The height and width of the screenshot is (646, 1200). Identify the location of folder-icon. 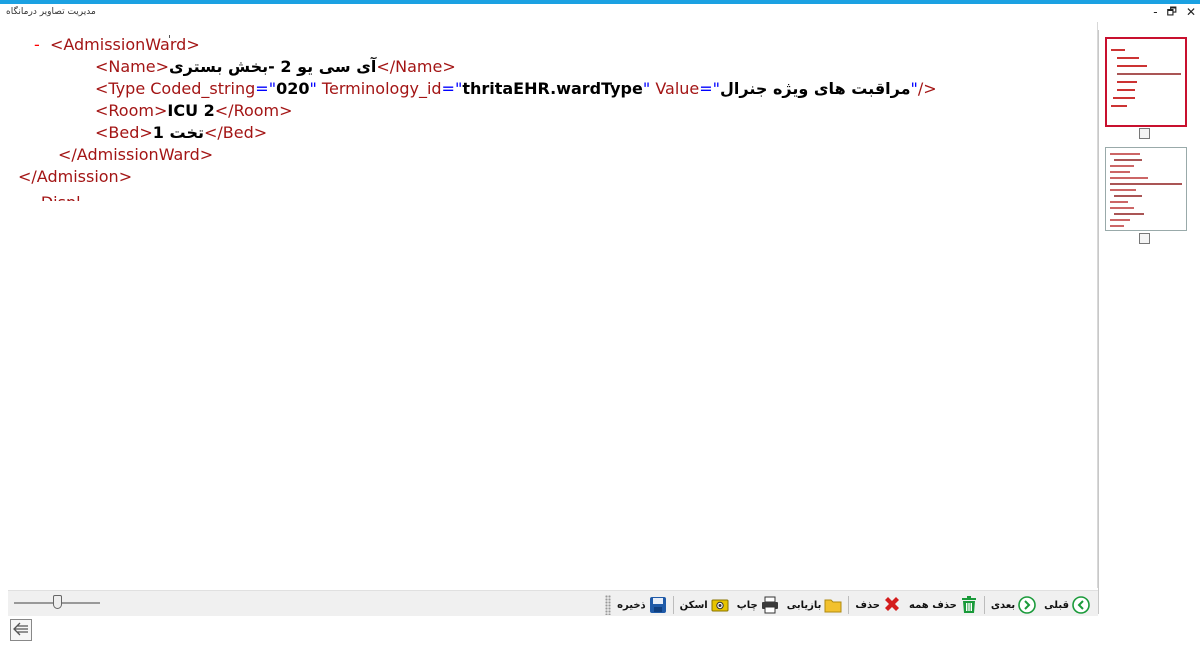
(833, 605).